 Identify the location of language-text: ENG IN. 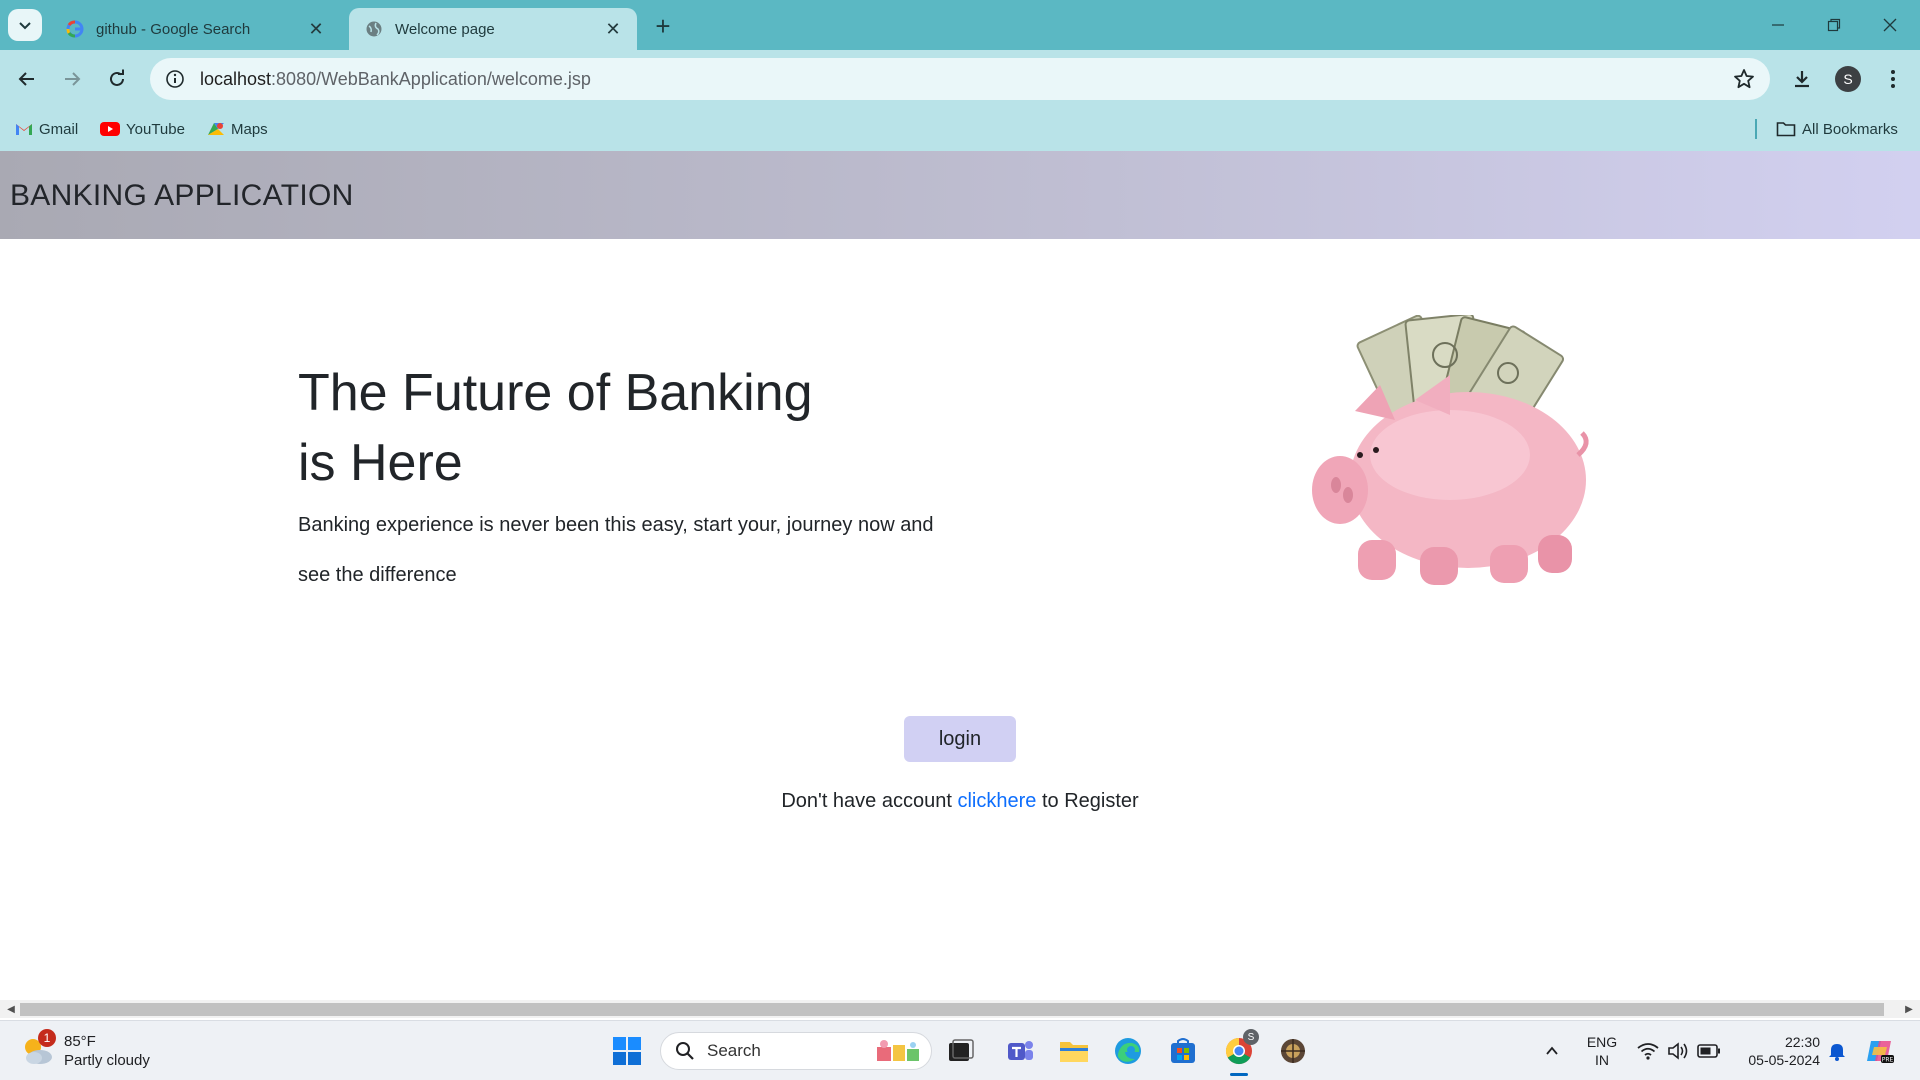
(1602, 1051).